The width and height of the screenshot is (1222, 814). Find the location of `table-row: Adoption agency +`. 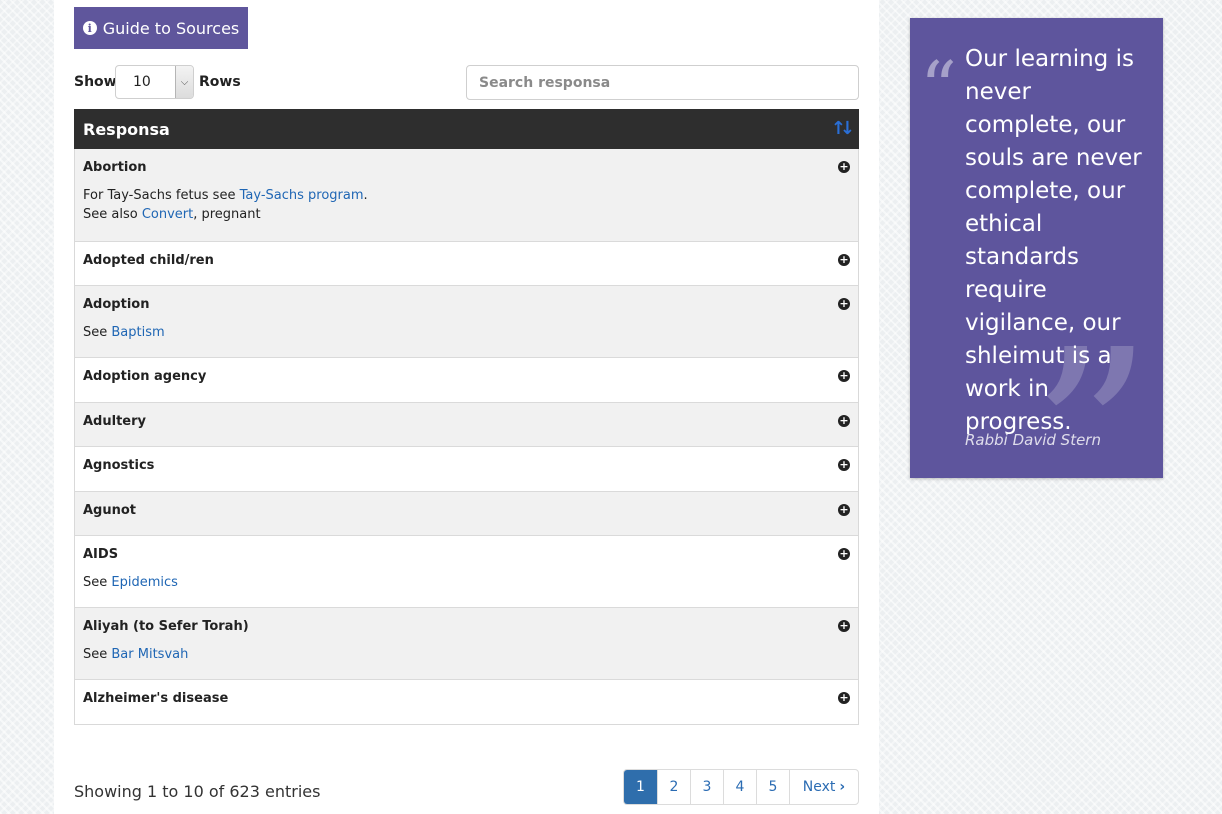

table-row: Adoption agency + is located at coordinates (466, 379).